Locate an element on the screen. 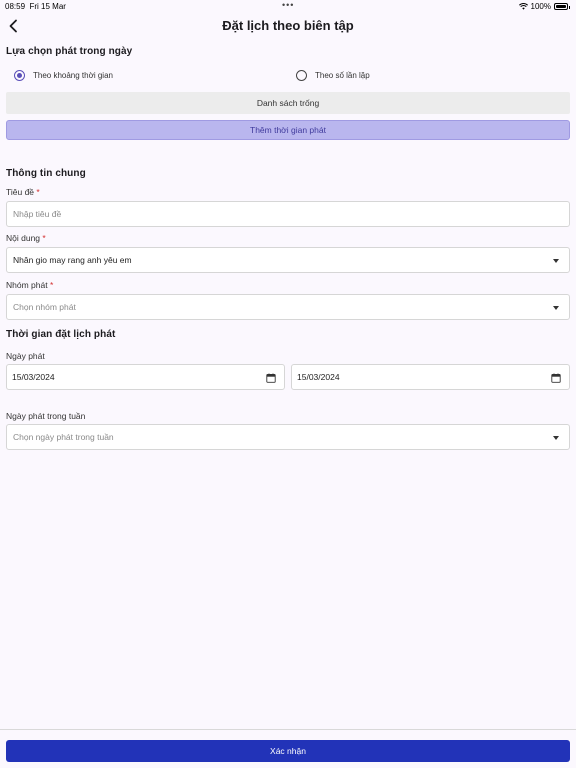  title-input-placeholder: Nhập tiêu đề is located at coordinates (37, 214).